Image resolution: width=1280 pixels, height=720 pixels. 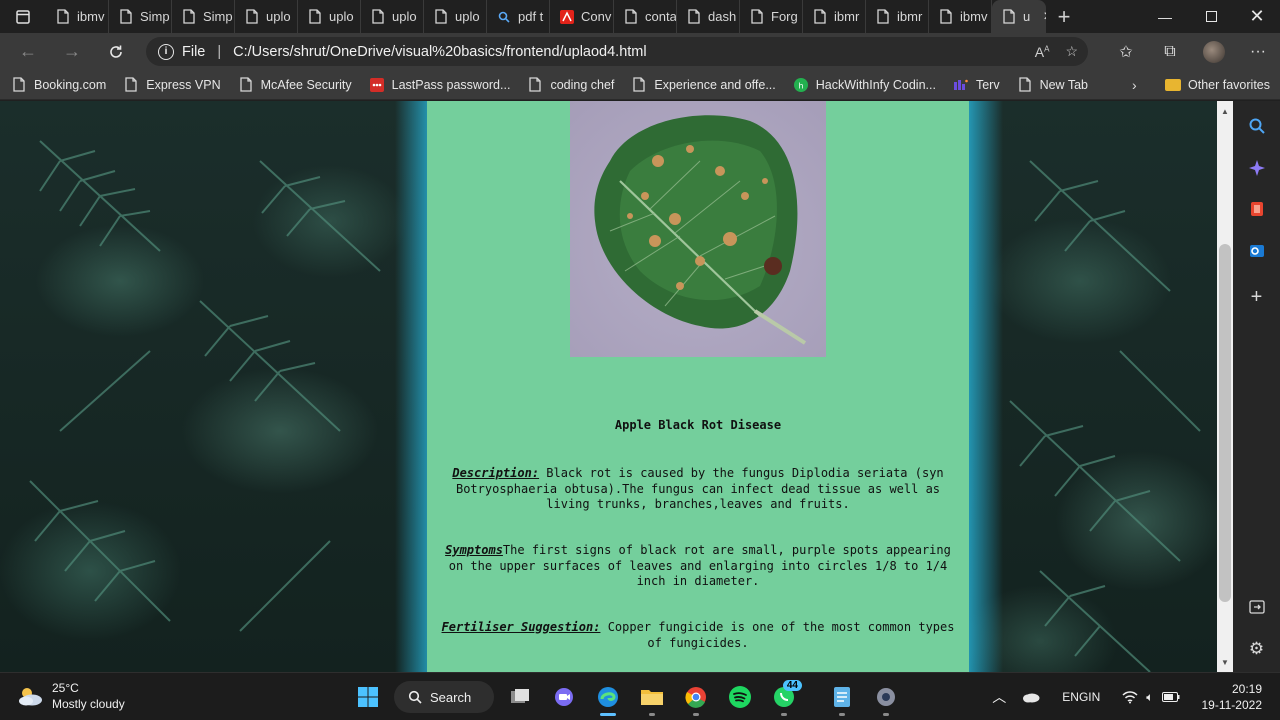 I want to click on site-info-icon: i, so click(x=166, y=51).